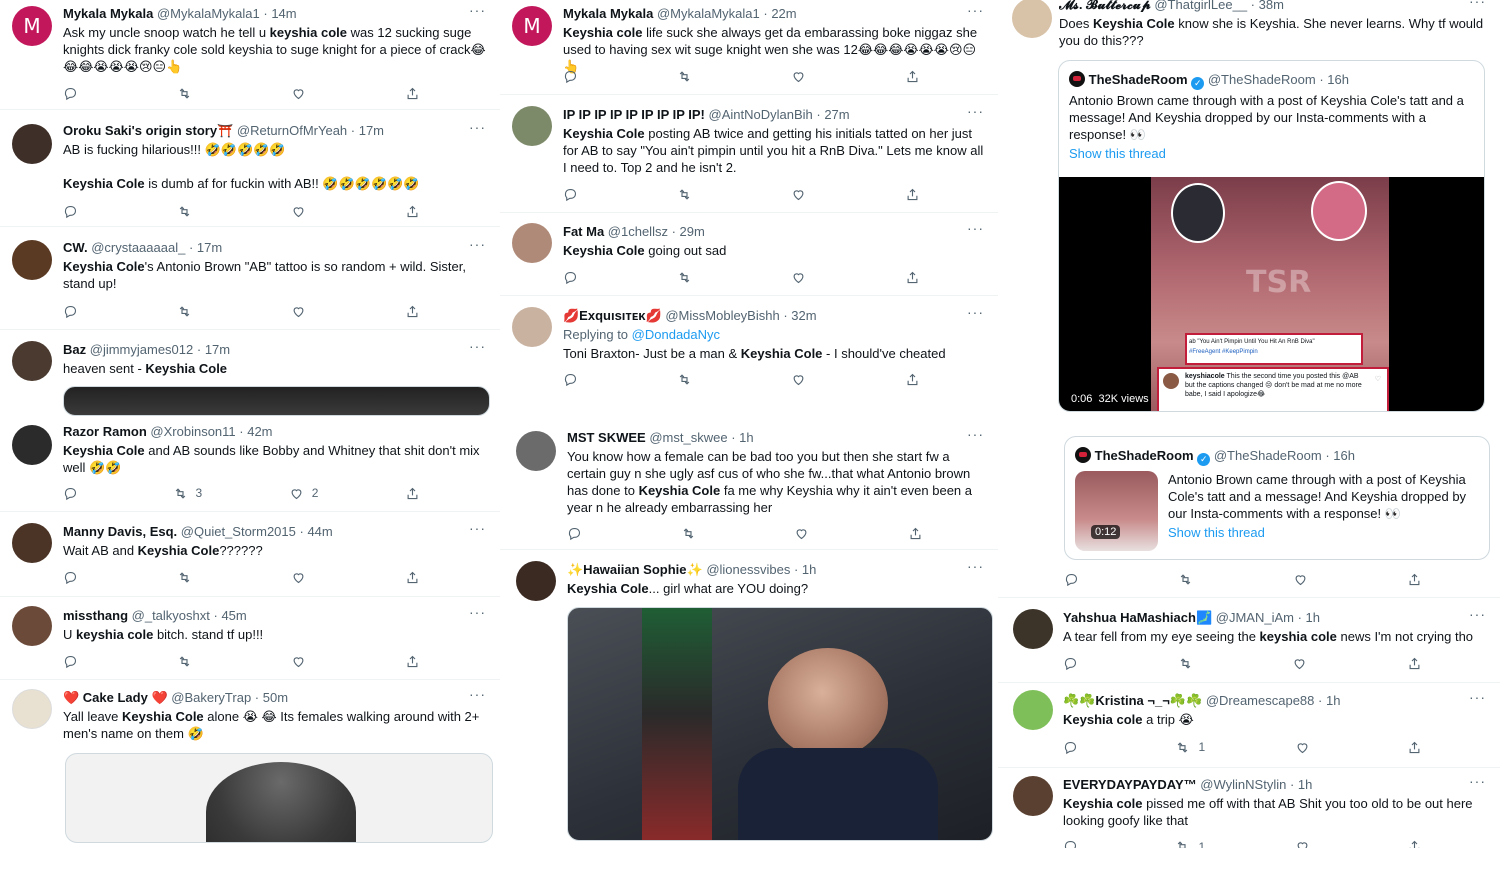 This screenshot has width=1500, height=891. Describe the element at coordinates (836, 114) in the screenshot. I see `timestamp: 27m` at that location.